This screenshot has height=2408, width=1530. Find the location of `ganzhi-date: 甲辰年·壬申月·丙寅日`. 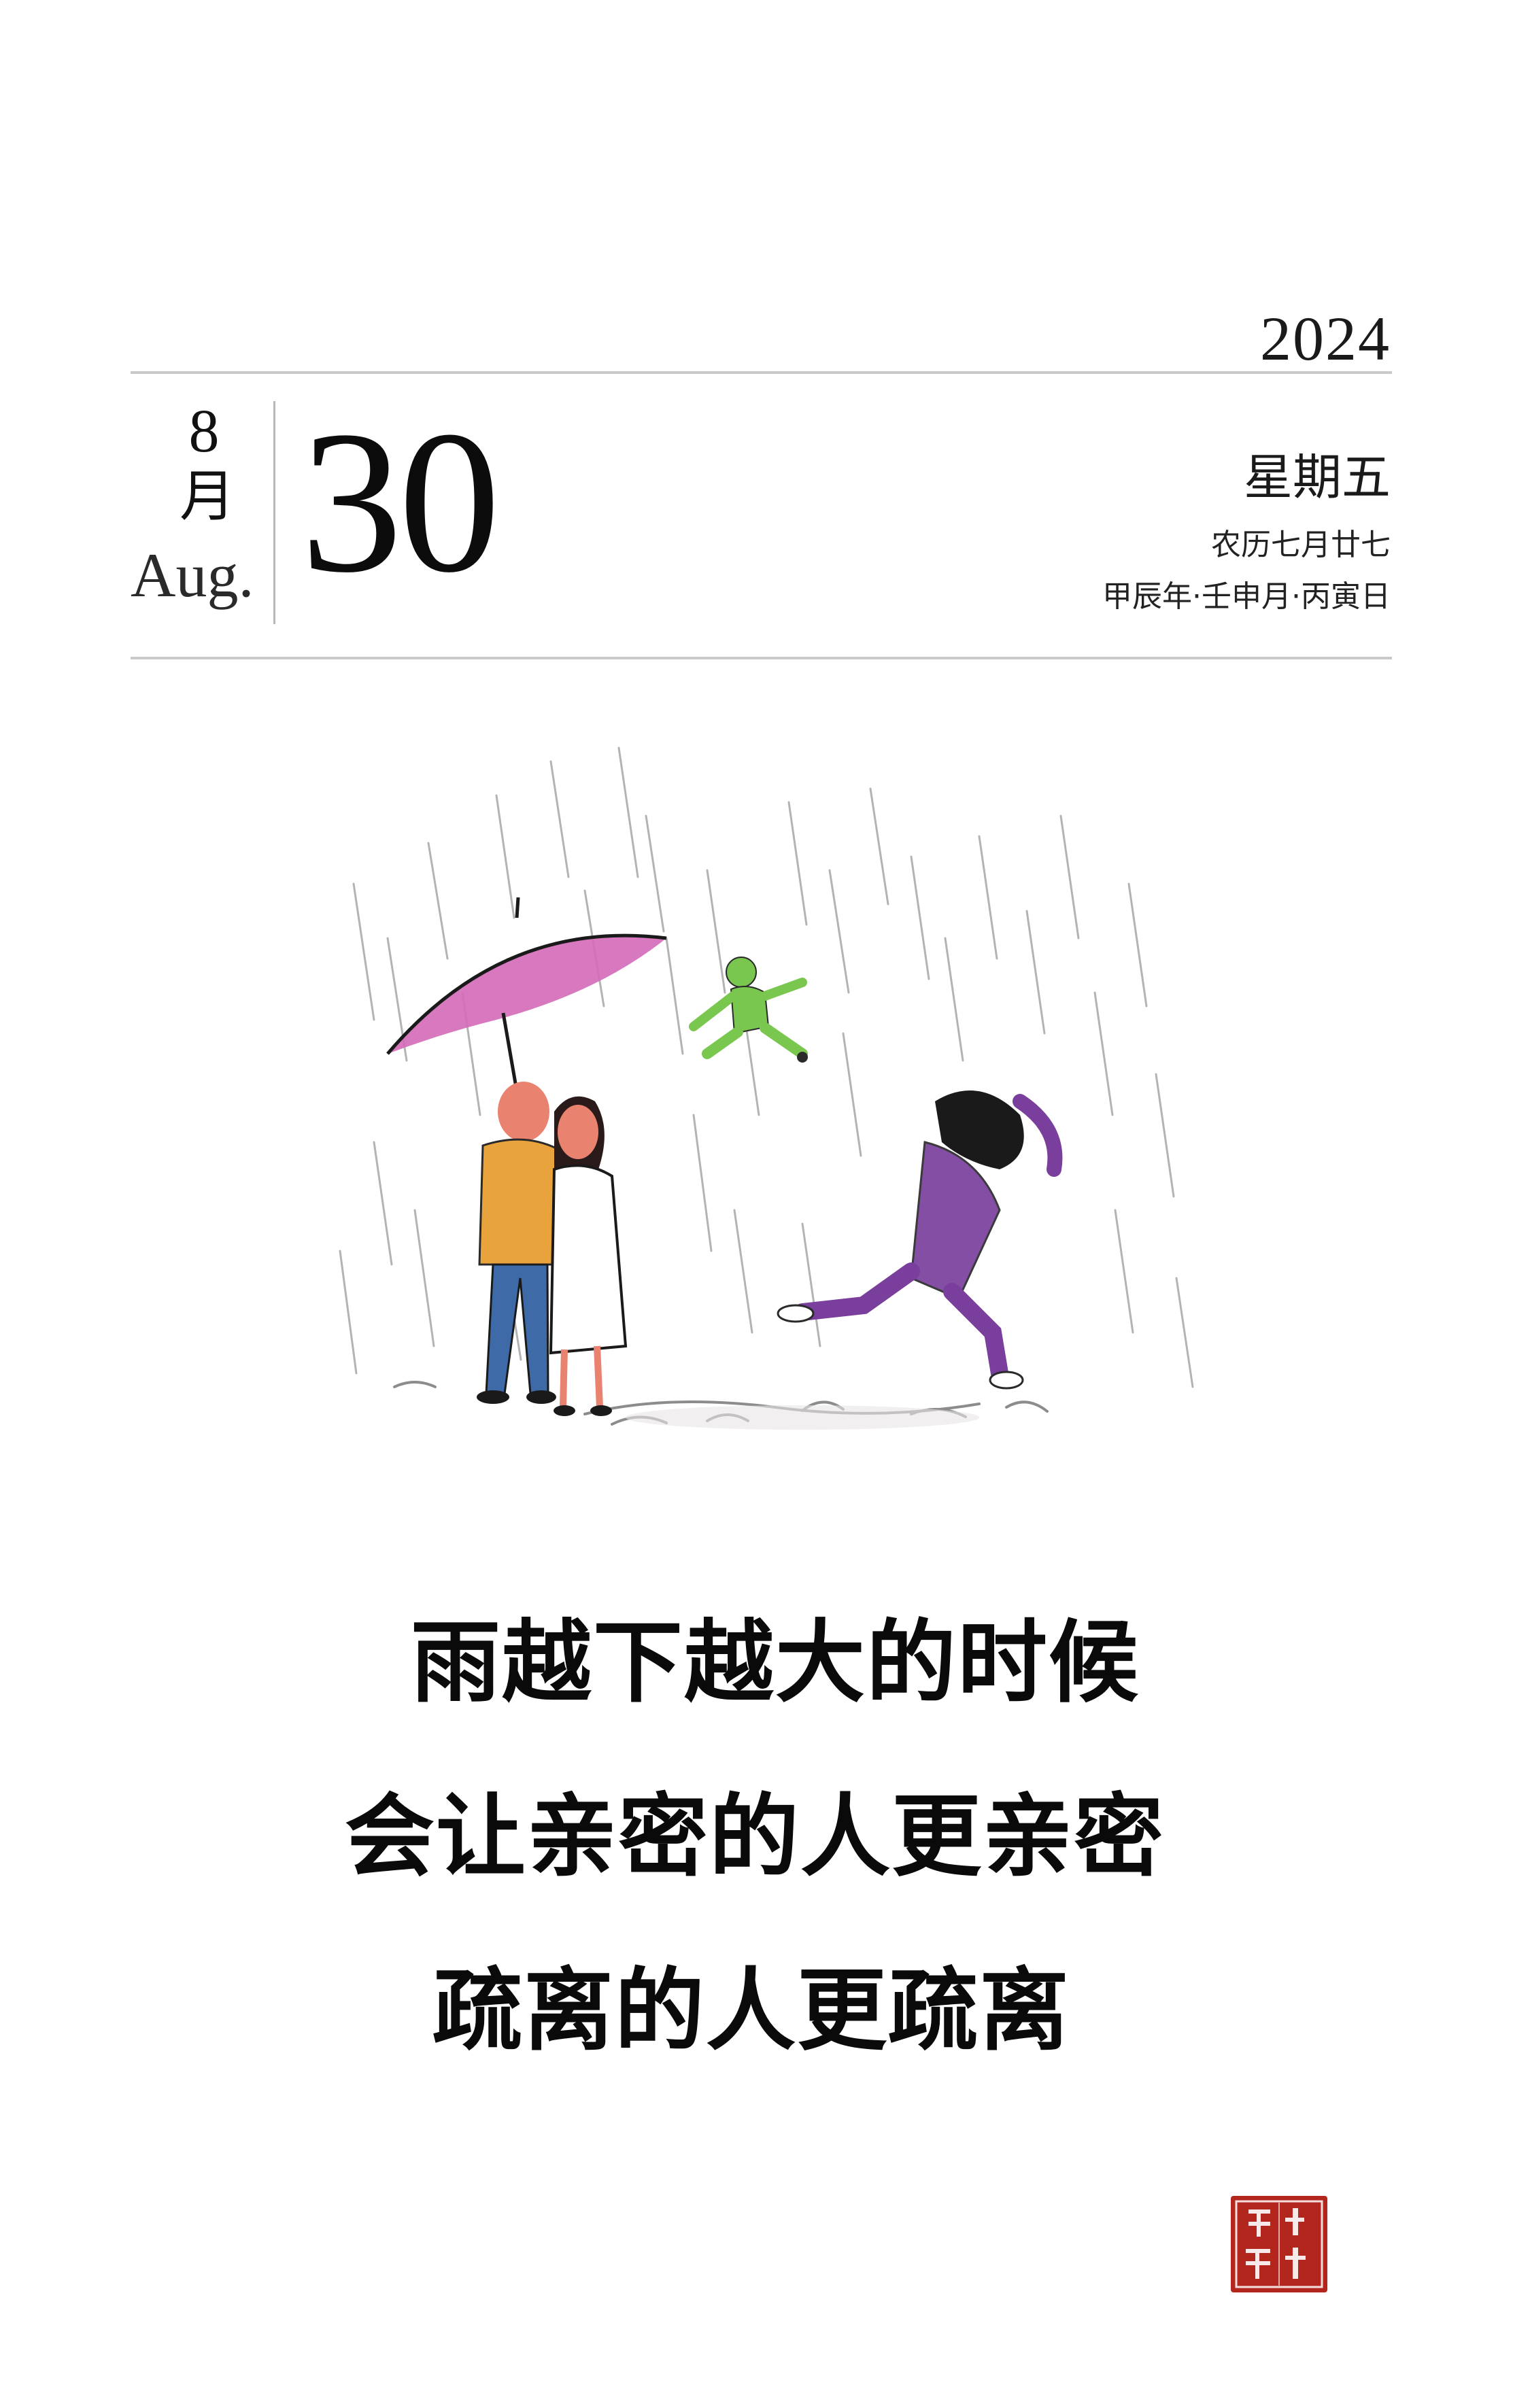

ganzhi-date: 甲辰年·壬申月·丙寅日 is located at coordinates (1247, 596).